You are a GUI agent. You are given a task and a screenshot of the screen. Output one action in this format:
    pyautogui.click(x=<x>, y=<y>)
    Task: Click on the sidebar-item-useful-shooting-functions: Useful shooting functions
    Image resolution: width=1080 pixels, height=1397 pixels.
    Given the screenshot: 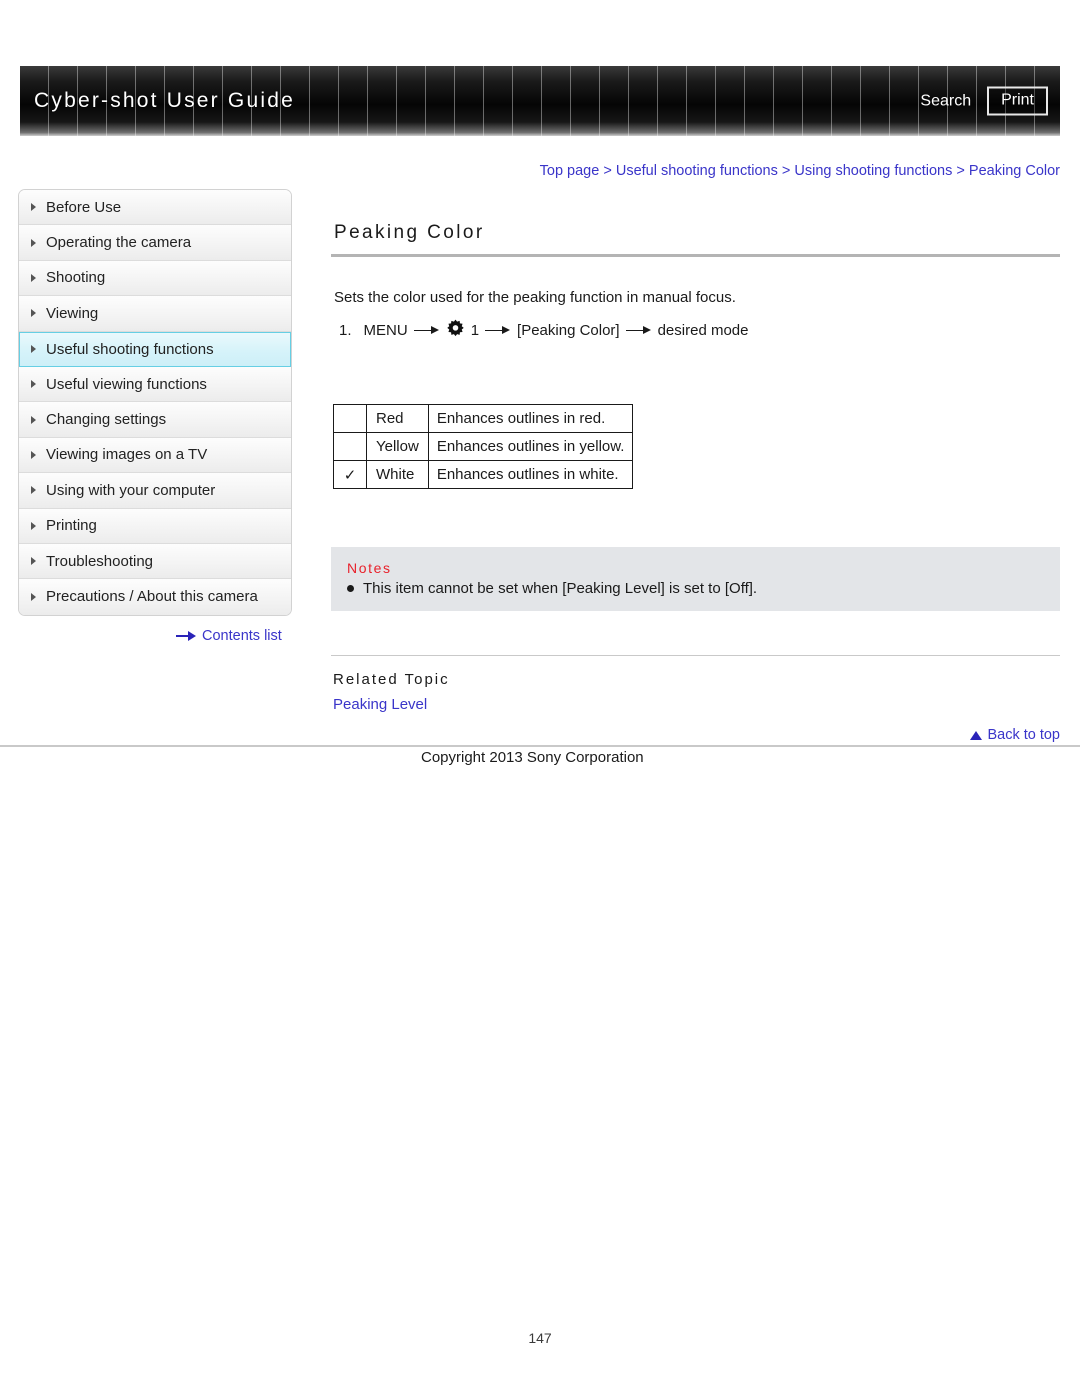 What is the action you would take?
    pyautogui.click(x=155, y=349)
    